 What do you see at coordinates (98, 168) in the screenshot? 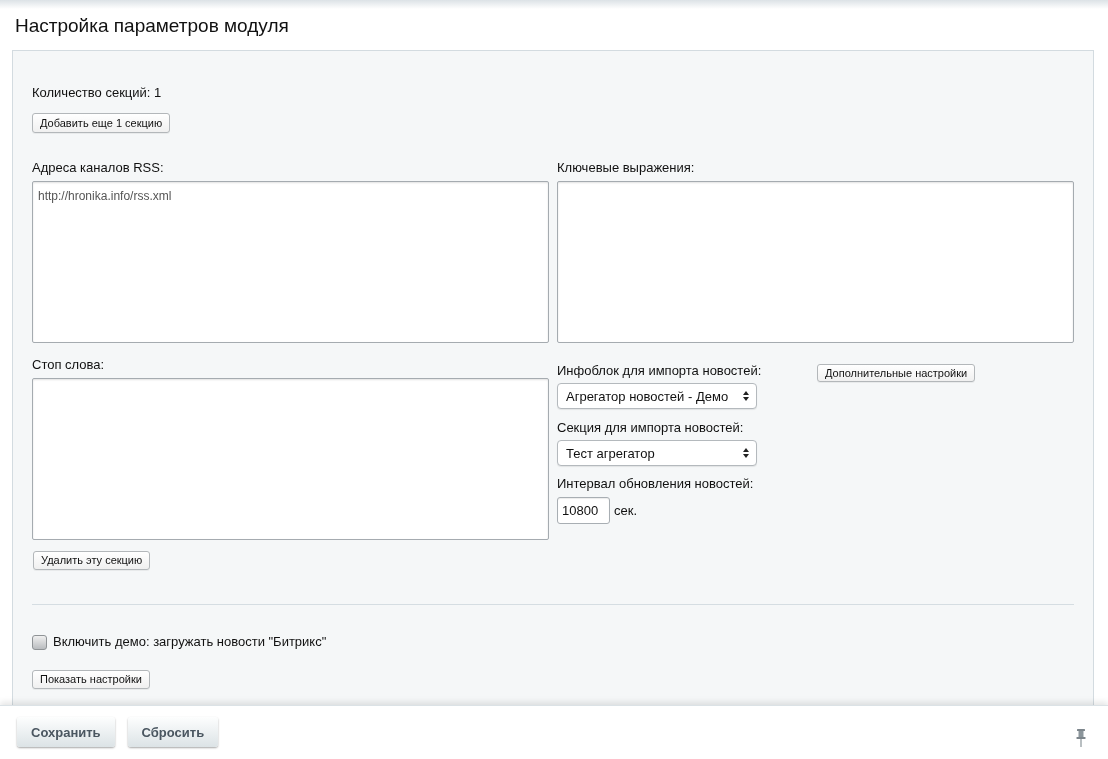
I see `rss-label: Адреса каналов RSS:` at bounding box center [98, 168].